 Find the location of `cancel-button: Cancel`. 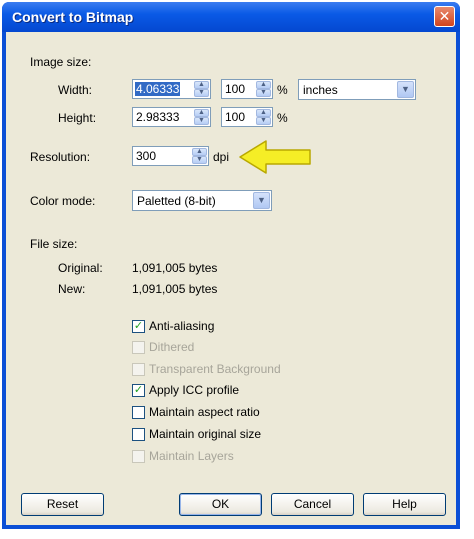

cancel-button: Cancel is located at coordinates (312, 504).